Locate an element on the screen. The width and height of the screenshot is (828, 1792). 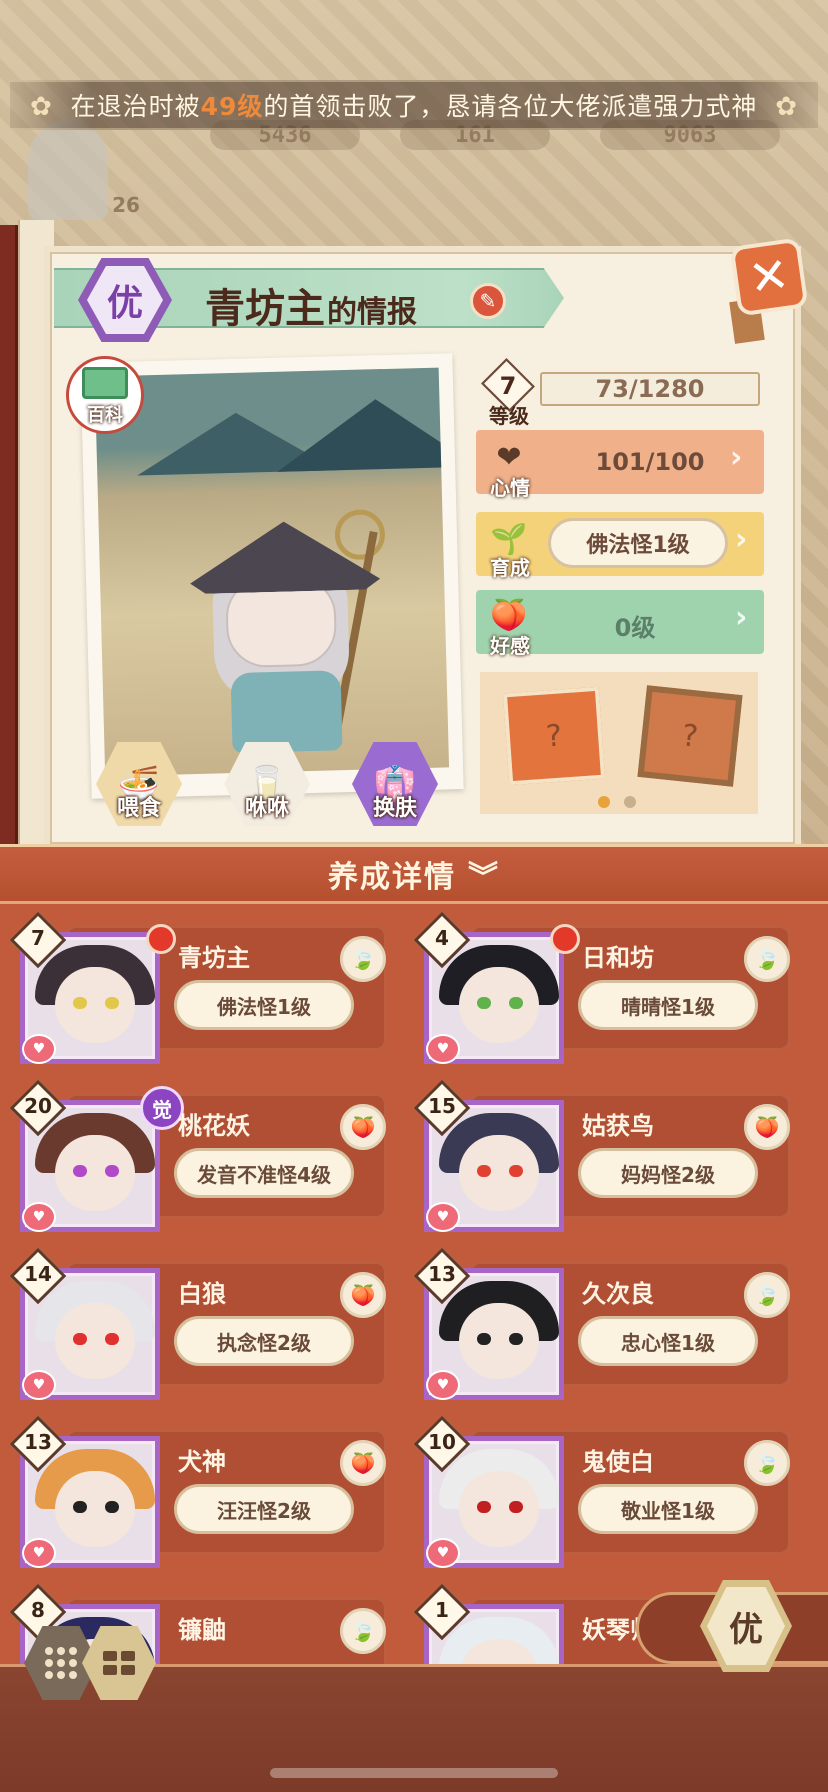
character-row: 10 ♥ 鬼使白 敬业怪1级 🍃 is located at coordinates (603, 1491).